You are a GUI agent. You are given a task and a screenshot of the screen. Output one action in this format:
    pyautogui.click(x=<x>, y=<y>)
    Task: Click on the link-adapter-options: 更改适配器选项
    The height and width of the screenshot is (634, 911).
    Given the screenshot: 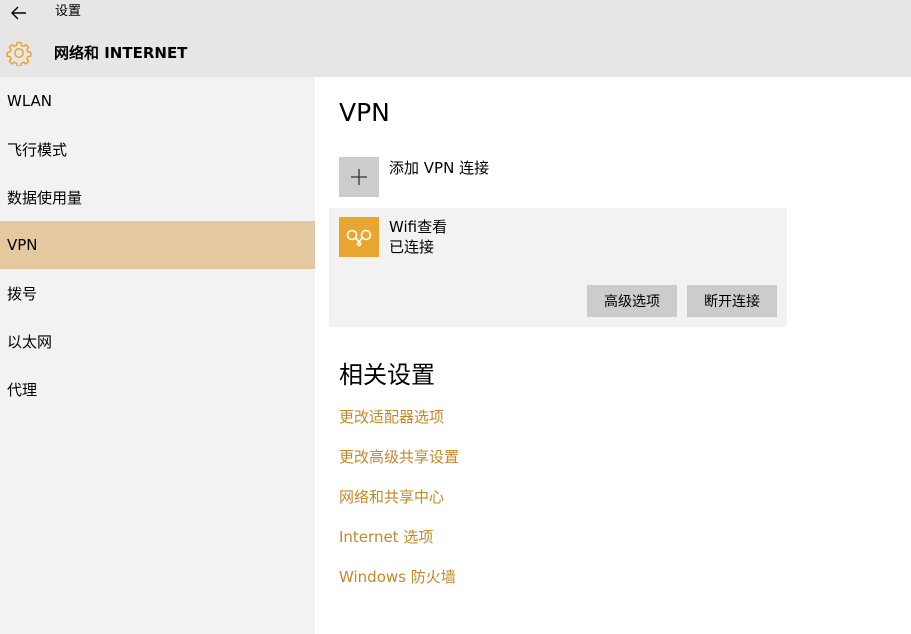 What is the action you would take?
    pyautogui.click(x=391, y=417)
    